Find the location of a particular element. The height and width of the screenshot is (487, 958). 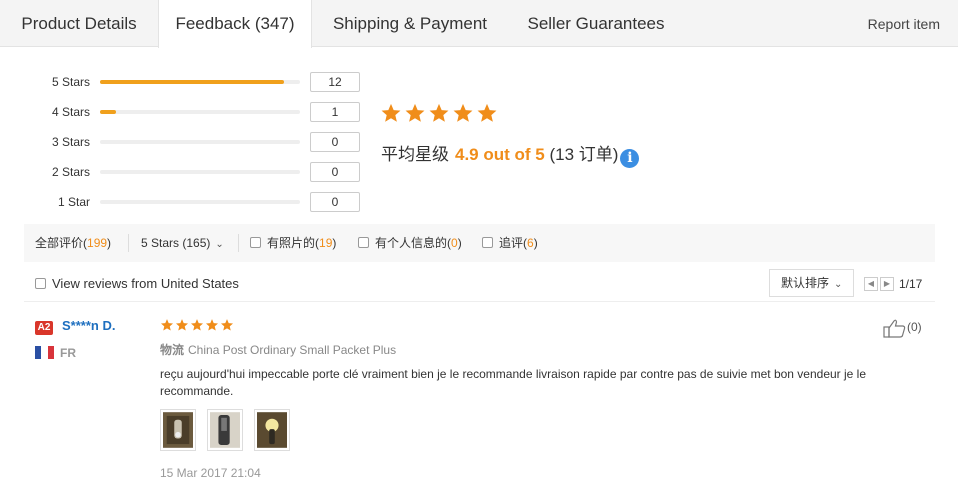

average-score: 4.9 out of 5 is located at coordinates (500, 154).